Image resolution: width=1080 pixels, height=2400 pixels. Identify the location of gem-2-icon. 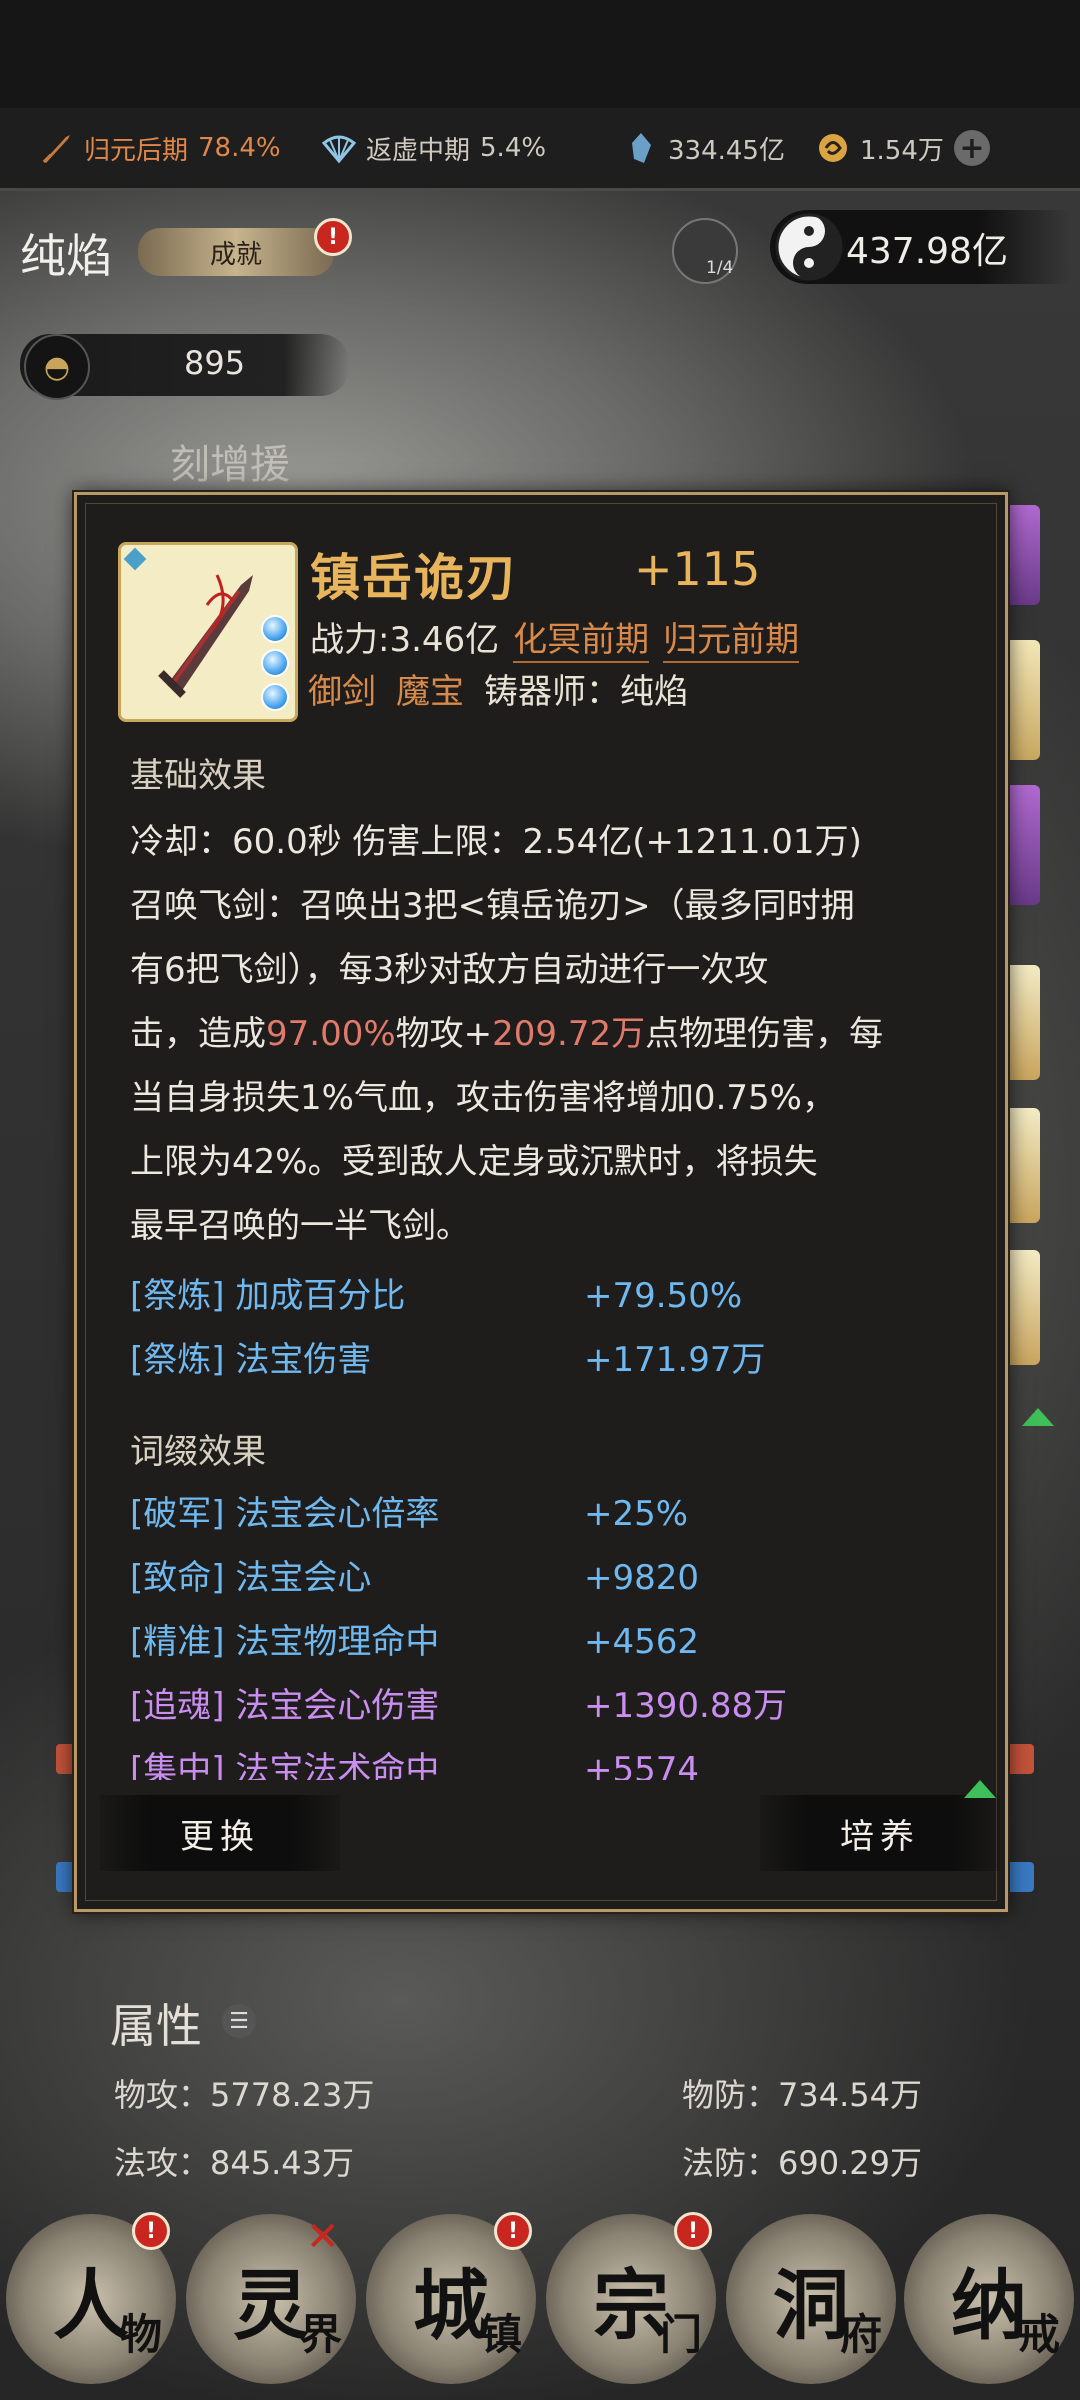
(275, 663).